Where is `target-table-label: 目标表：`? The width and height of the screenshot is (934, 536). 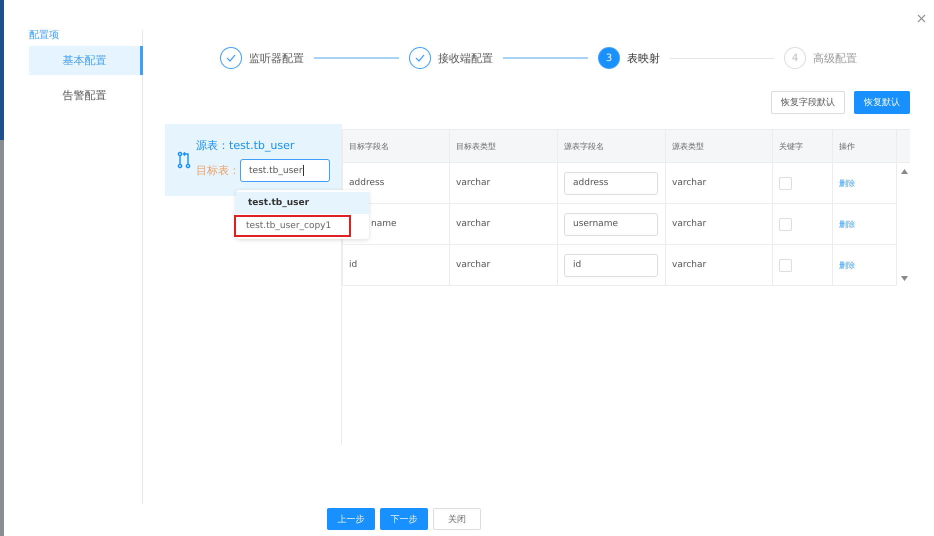
target-table-label: 目标表： is located at coordinates (218, 170).